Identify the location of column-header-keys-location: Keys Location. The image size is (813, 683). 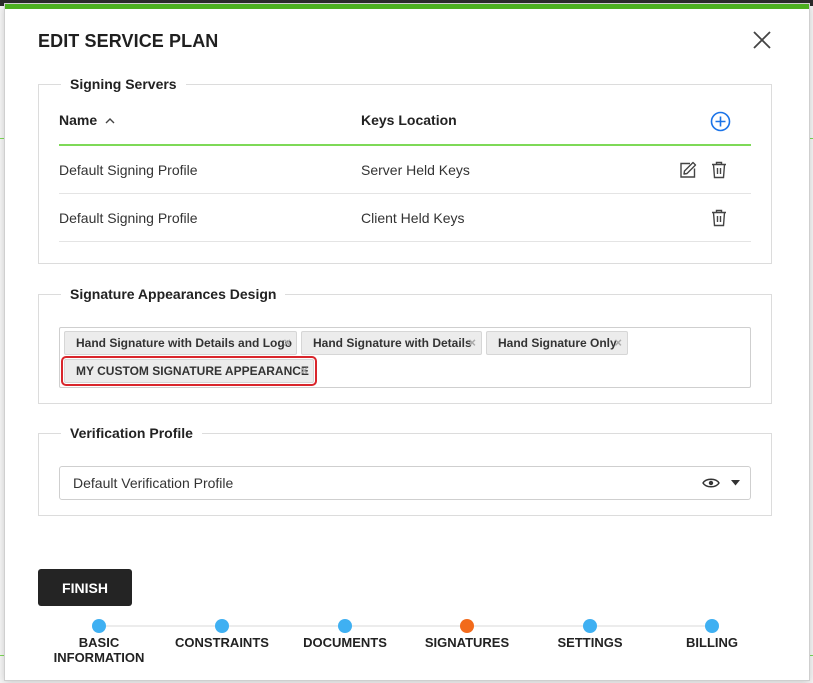
(409, 120).